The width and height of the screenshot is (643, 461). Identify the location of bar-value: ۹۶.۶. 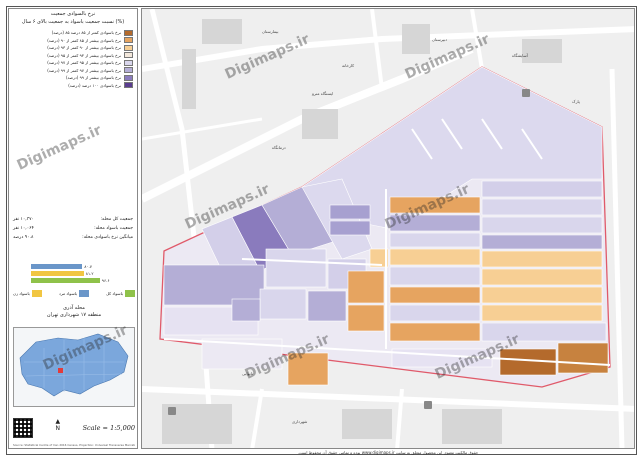
(105, 280).